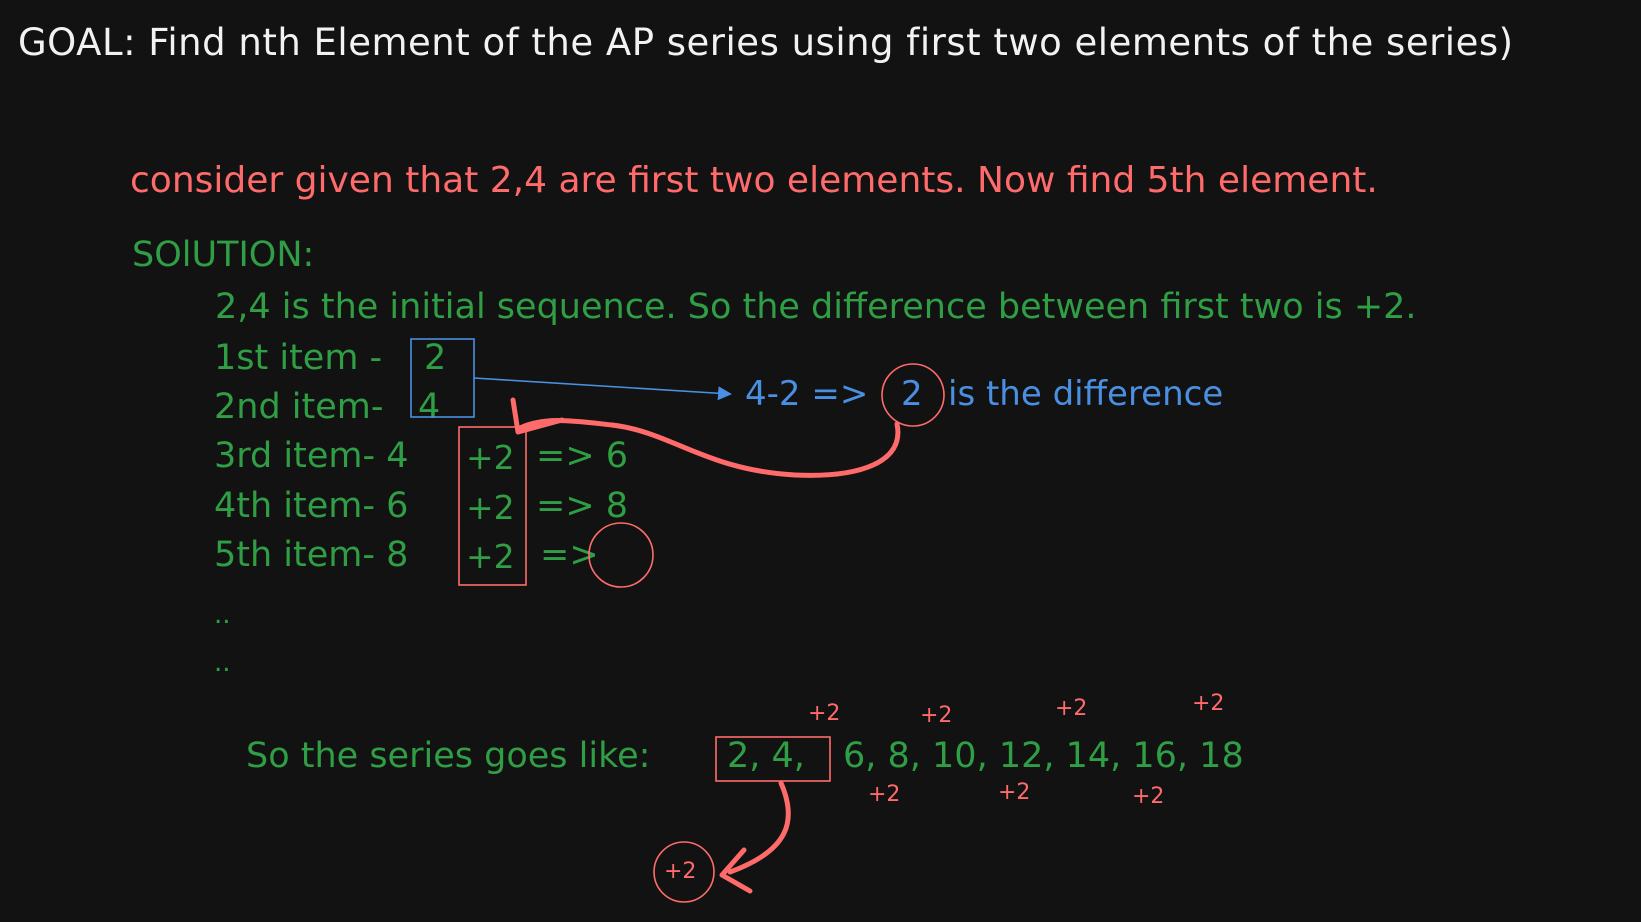 The width and height of the screenshot is (1641, 922). I want to click on increment-box, so click(492, 506).